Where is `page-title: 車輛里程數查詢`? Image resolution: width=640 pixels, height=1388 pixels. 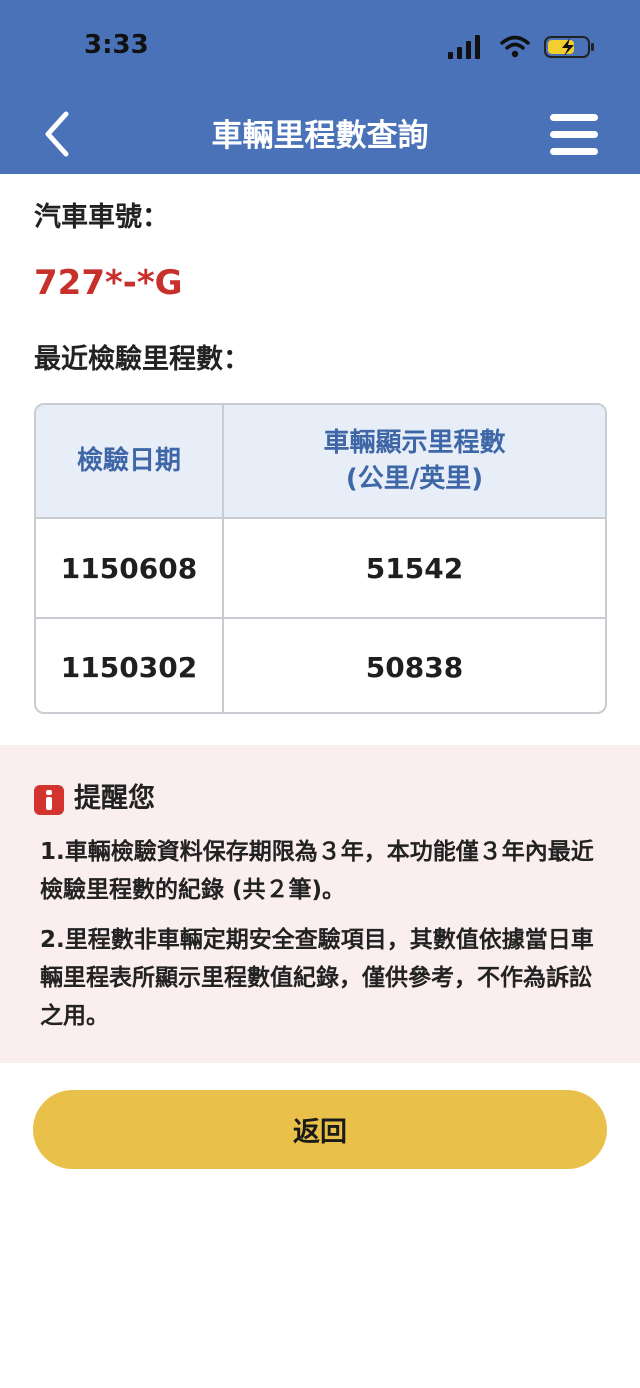
page-title: 車輛里程數查詢 is located at coordinates (320, 136).